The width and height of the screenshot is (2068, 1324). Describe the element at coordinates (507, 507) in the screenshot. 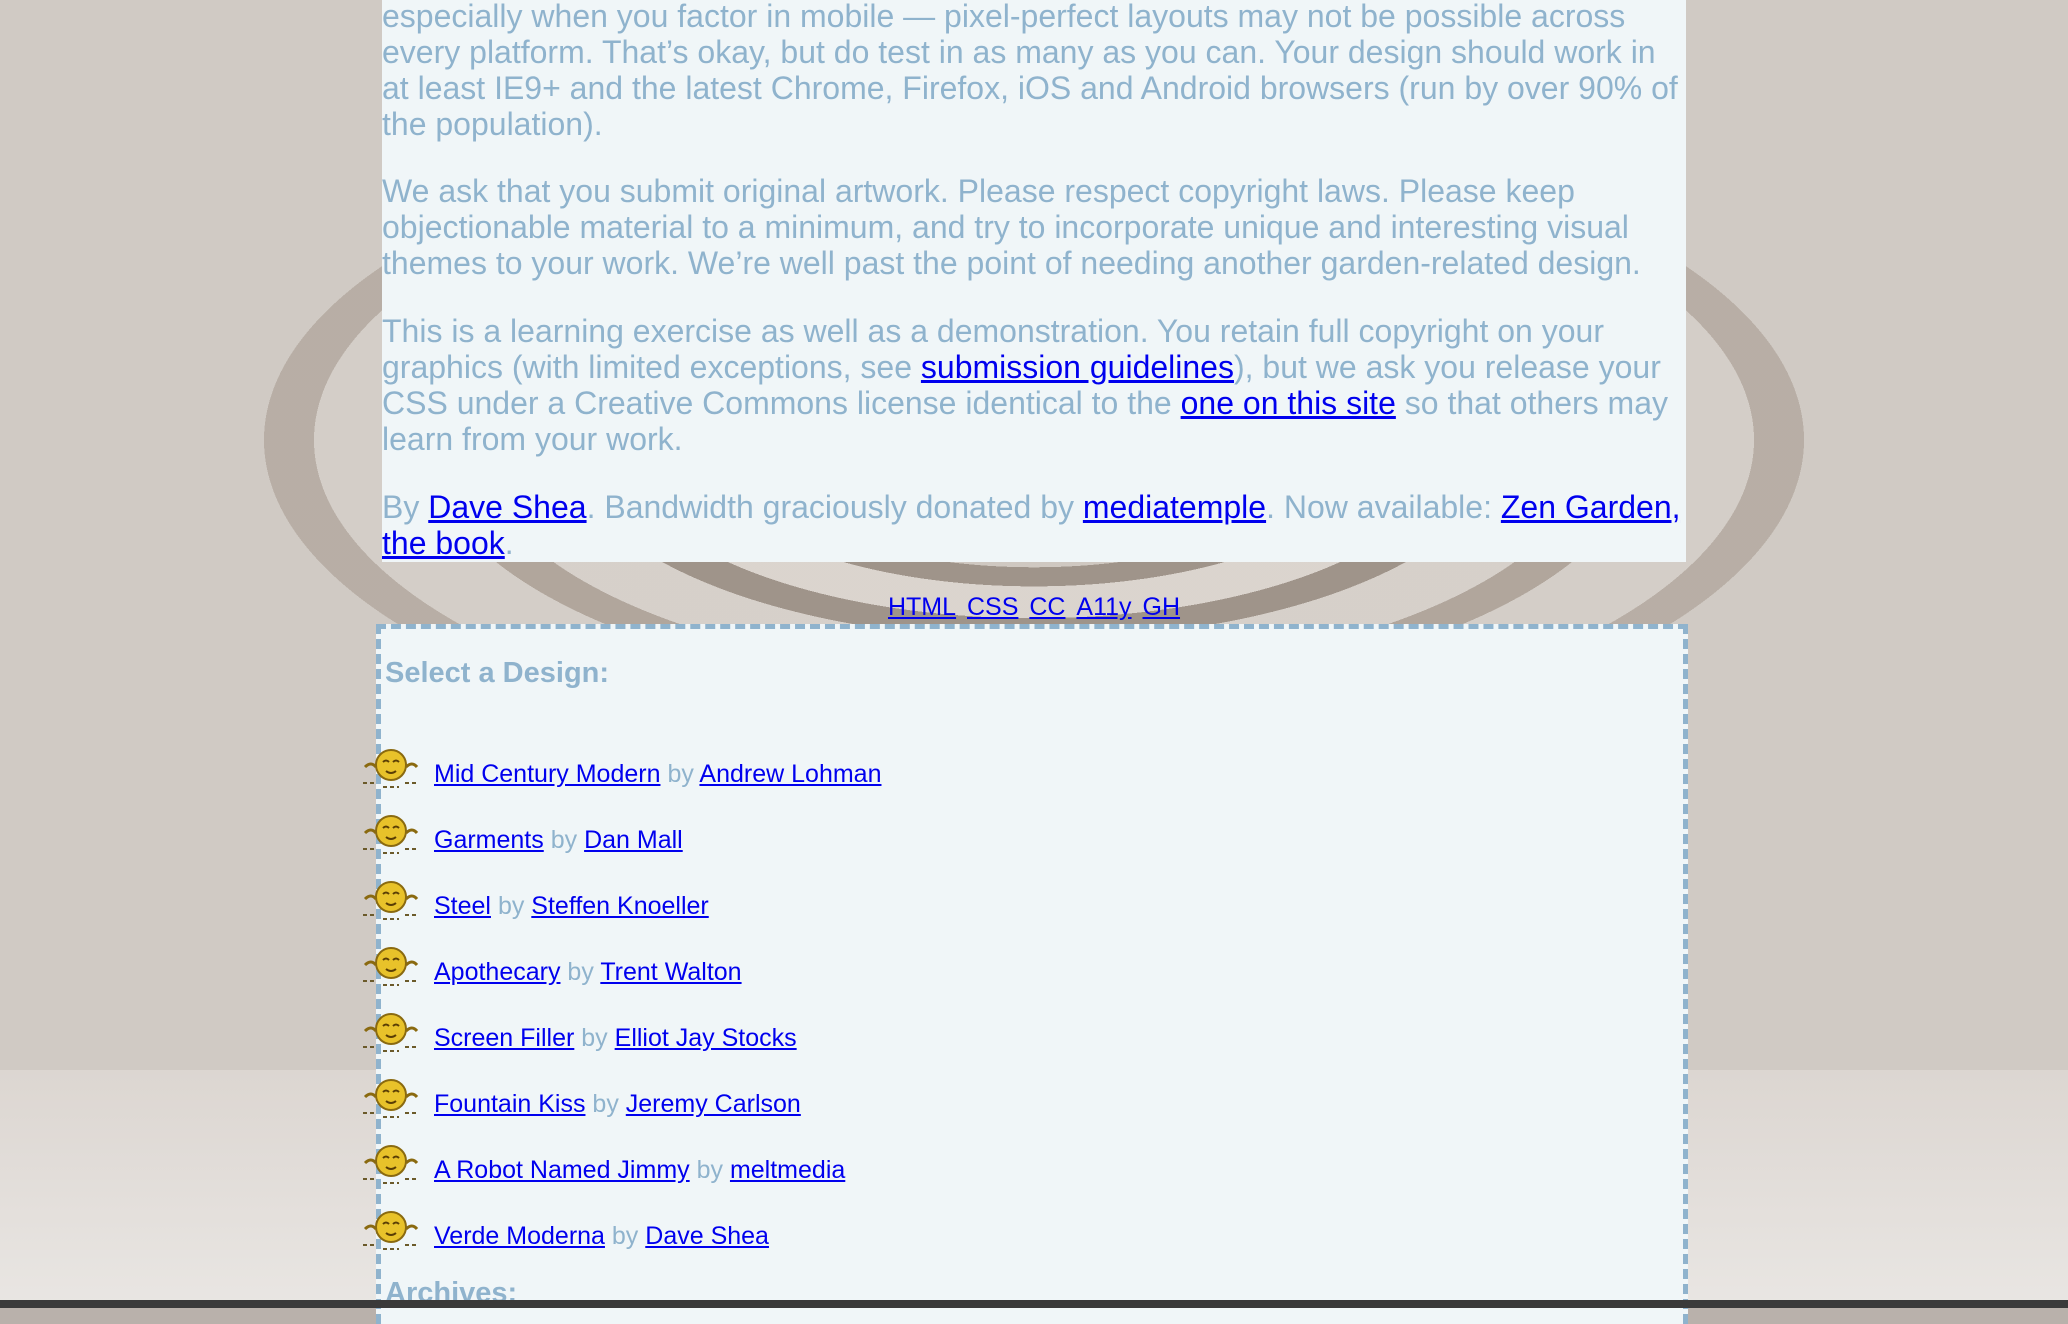

I see `author-link: Dave Shea` at that location.